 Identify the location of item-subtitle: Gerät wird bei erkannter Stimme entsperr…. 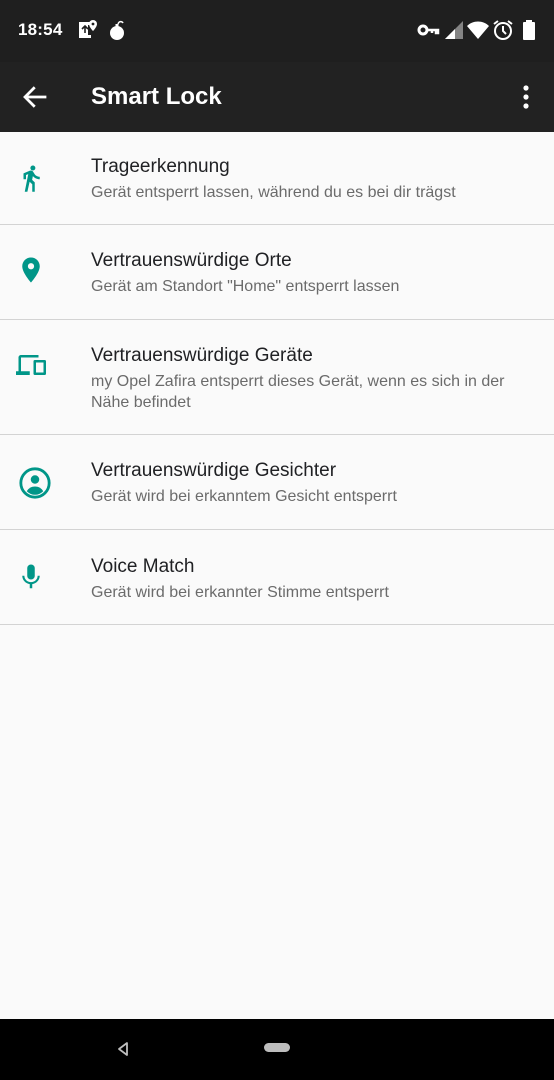
(240, 592).